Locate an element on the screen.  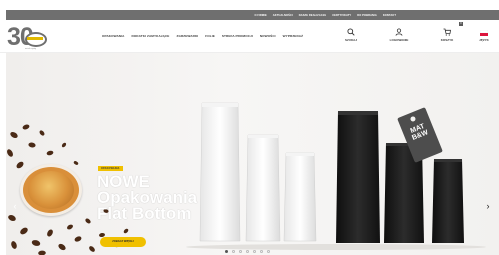
login-button: LOGOWANIE is located at coordinates (399, 33).